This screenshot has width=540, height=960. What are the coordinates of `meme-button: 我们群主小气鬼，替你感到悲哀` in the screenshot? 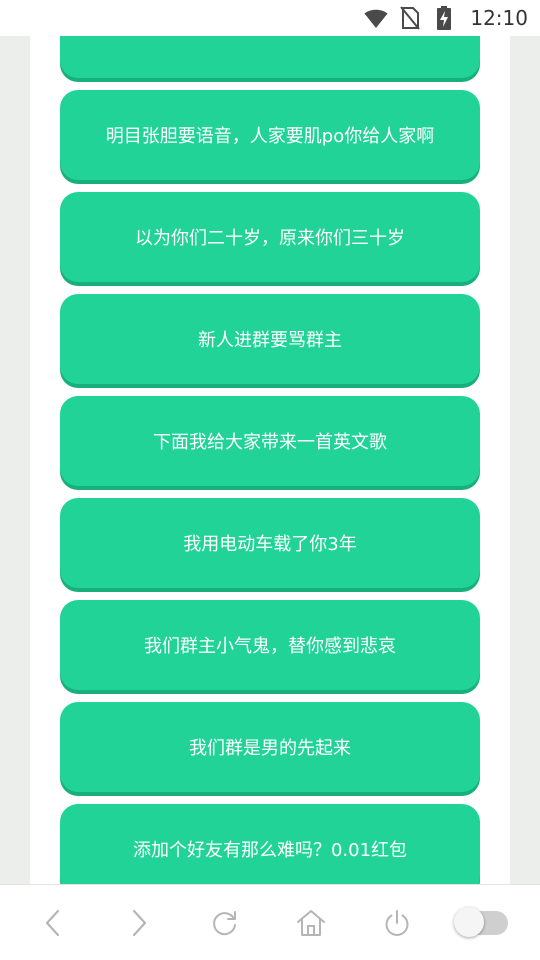 It's located at (270, 645).